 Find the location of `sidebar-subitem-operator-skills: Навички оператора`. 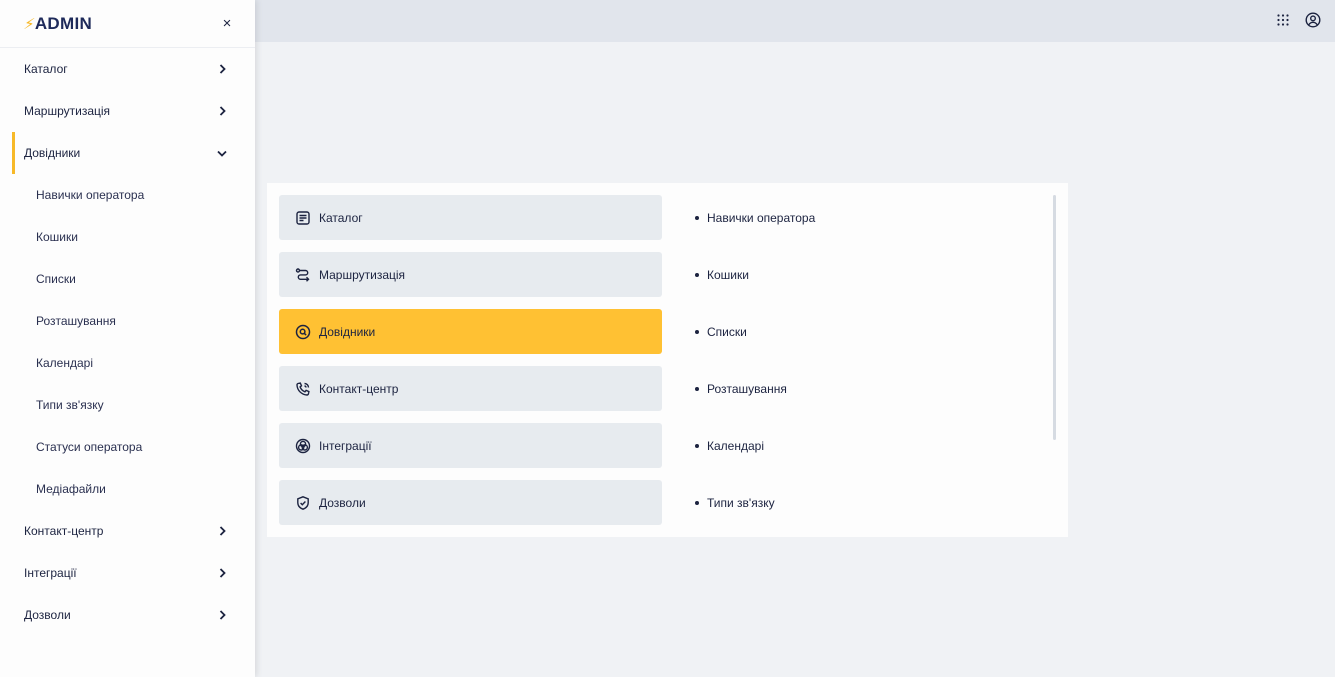

sidebar-subitem-operator-skills: Навички оператора is located at coordinates (127, 195).